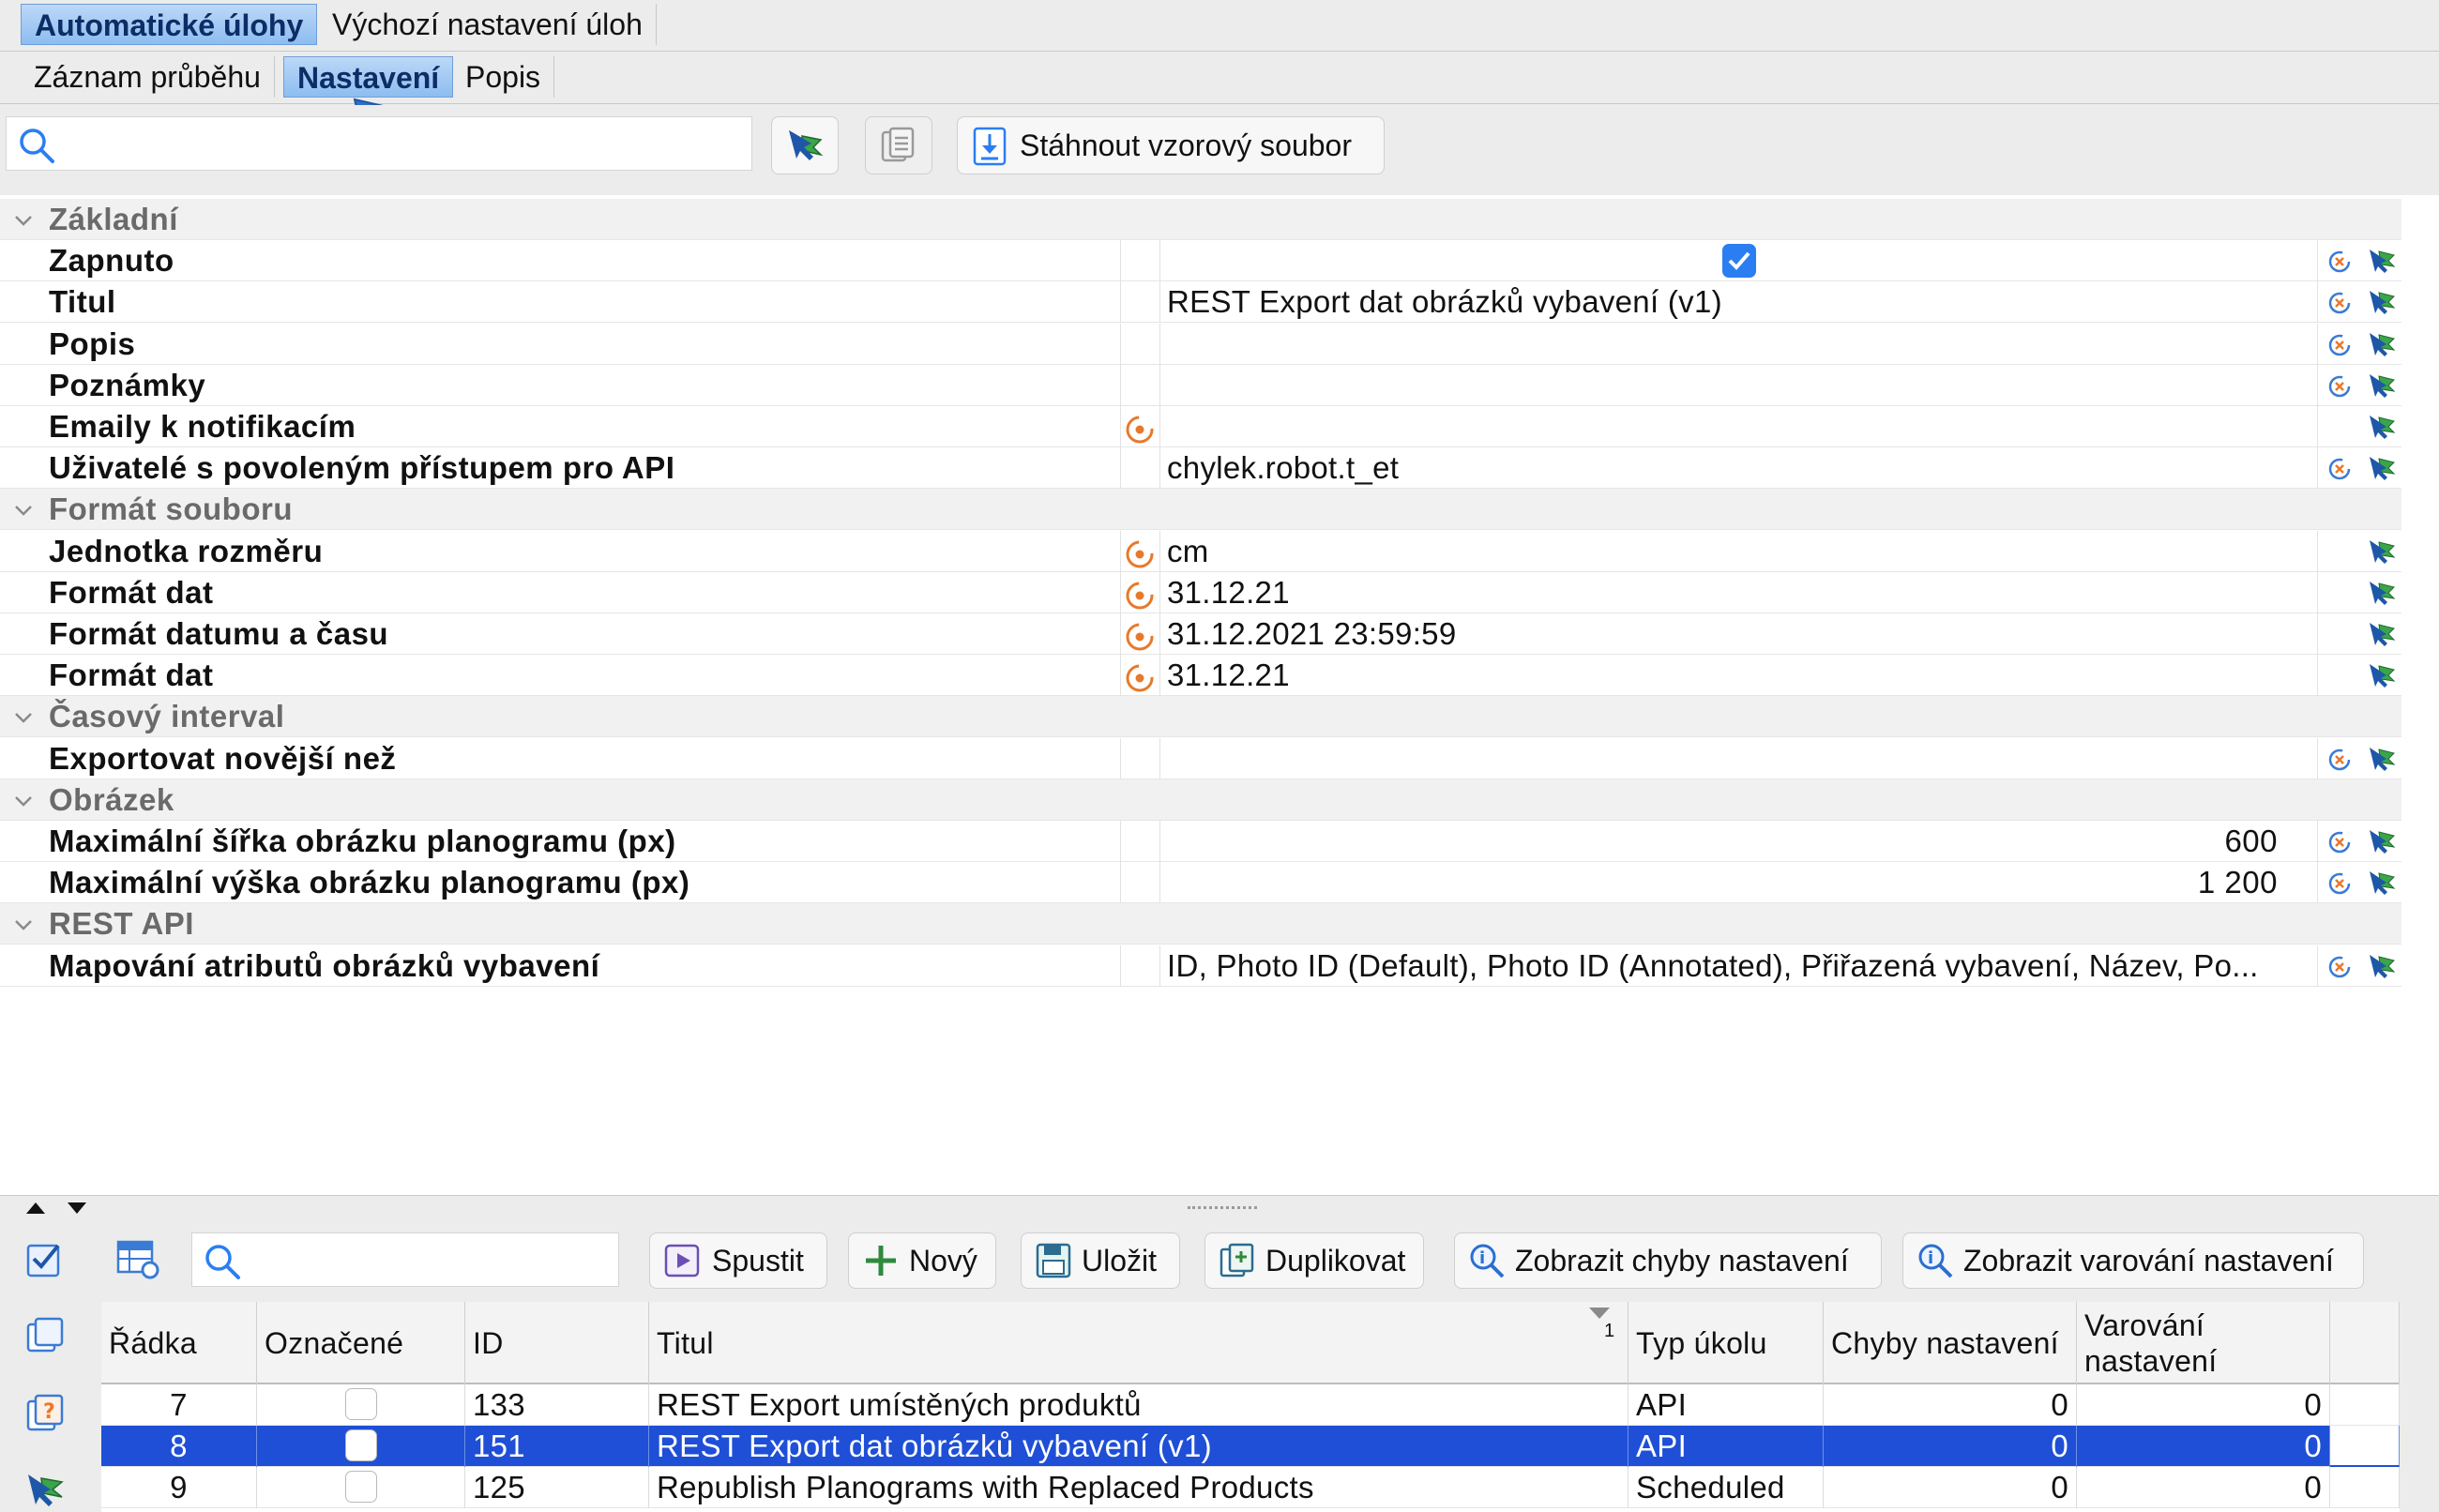 This screenshot has height=1512, width=2439. What do you see at coordinates (1200, 261) in the screenshot?
I see `property-row: Zapnuto` at bounding box center [1200, 261].